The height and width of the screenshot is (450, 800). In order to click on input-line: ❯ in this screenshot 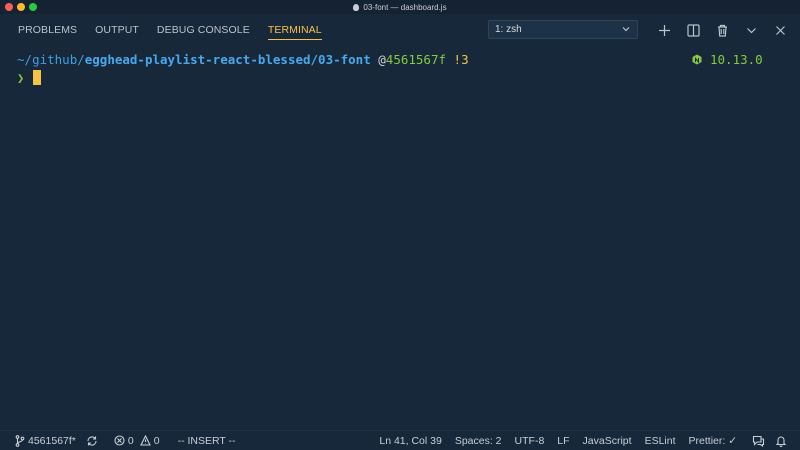, I will do `click(29, 77)`.